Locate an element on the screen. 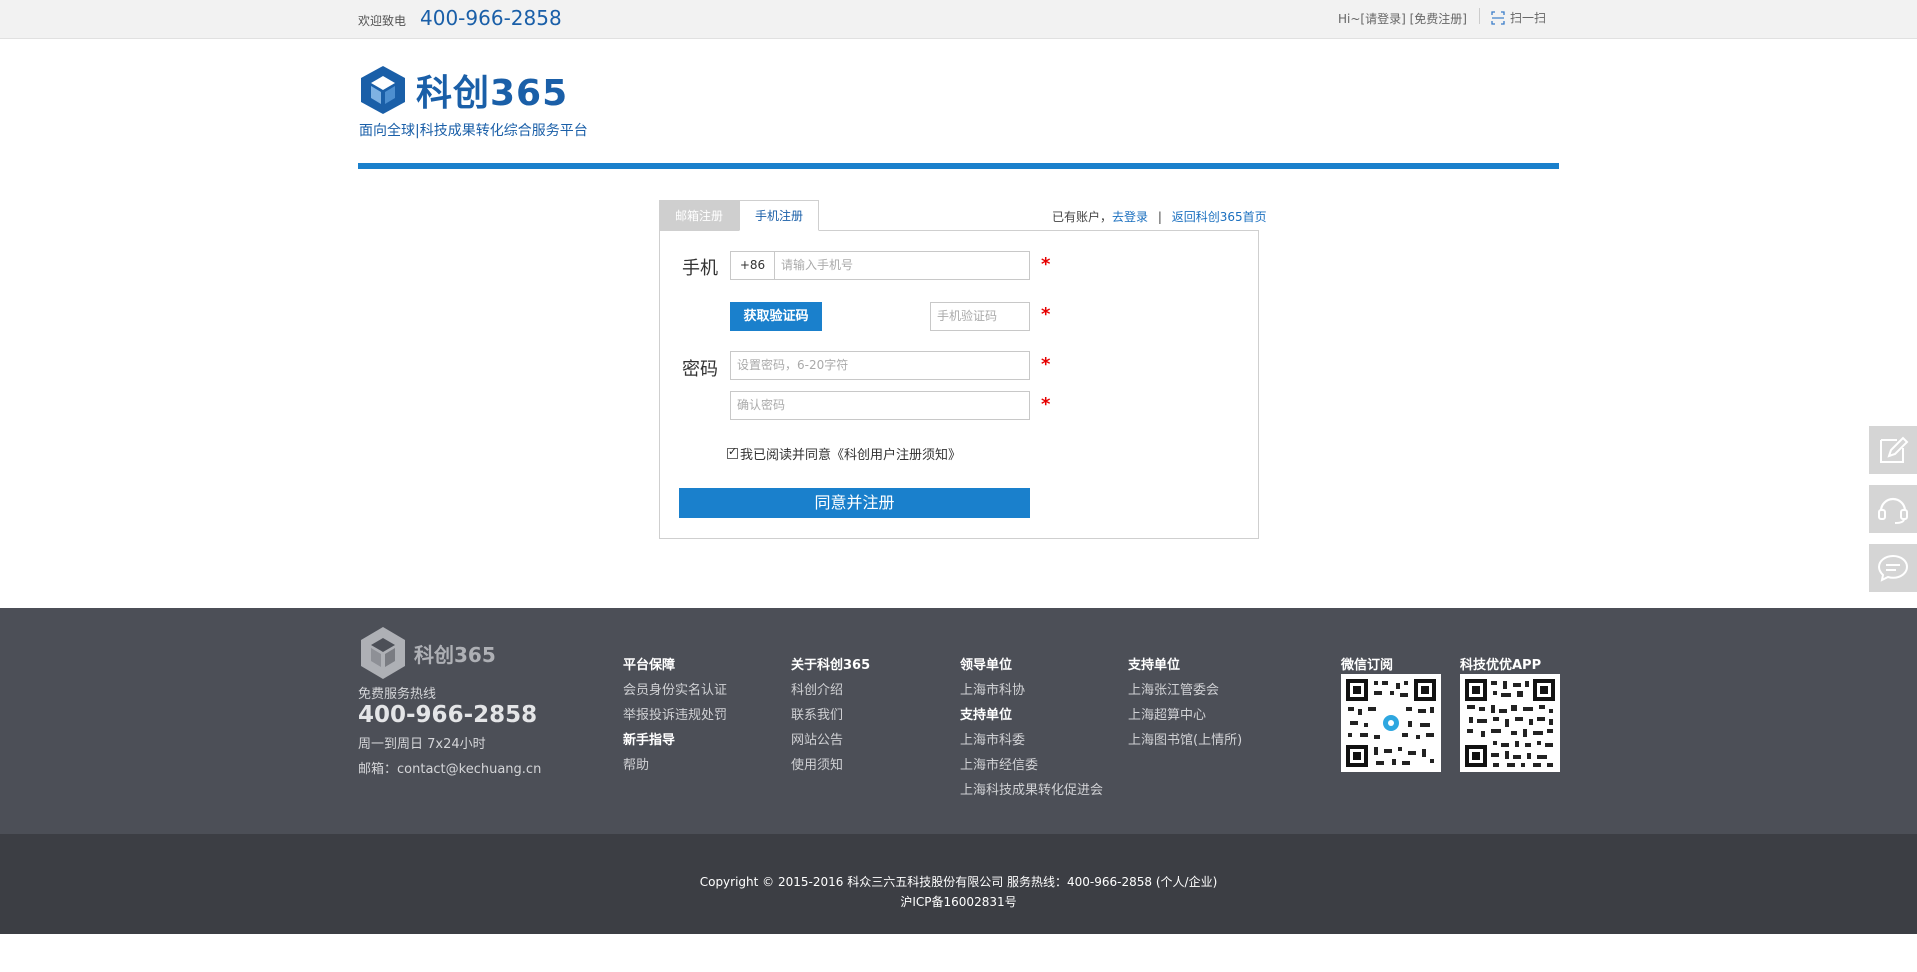  footer-col1-title1: 平台保障 is located at coordinates (649, 665).